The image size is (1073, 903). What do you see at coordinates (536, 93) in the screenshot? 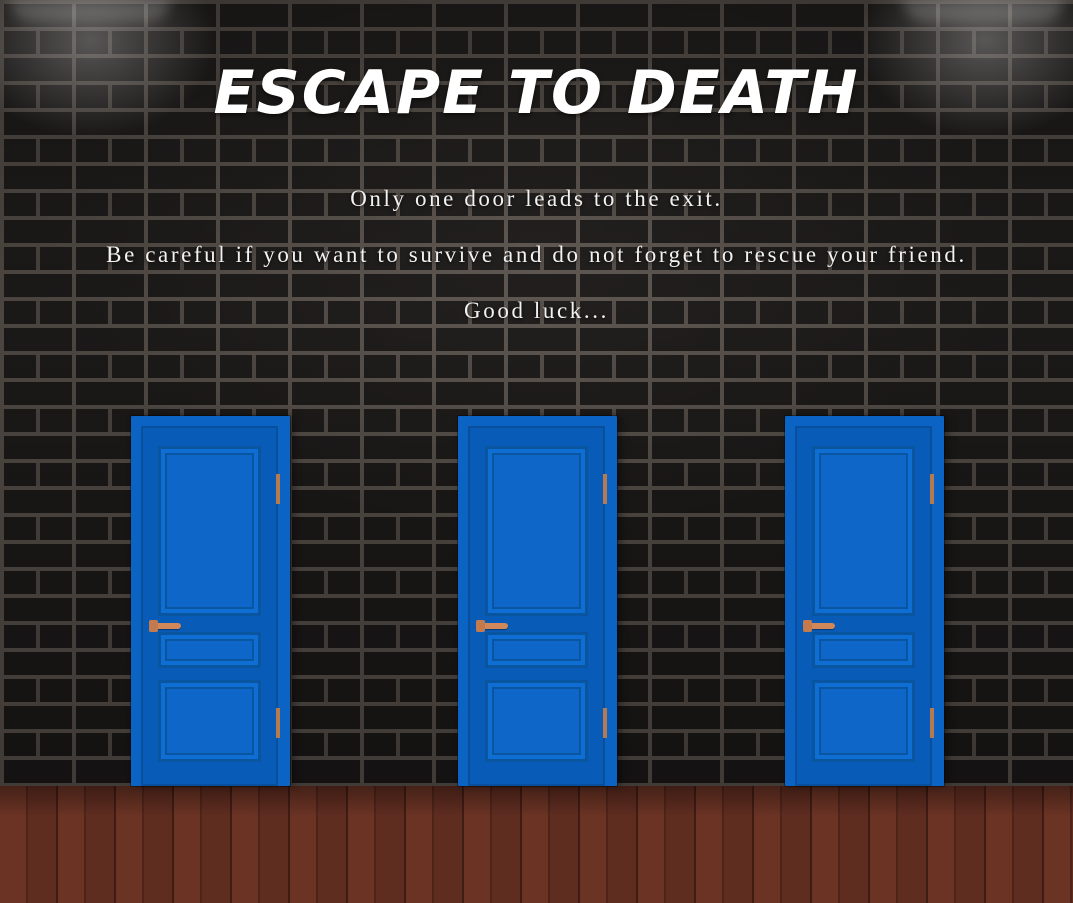
I see `game-title: ESCAPE TO DEATH` at bounding box center [536, 93].